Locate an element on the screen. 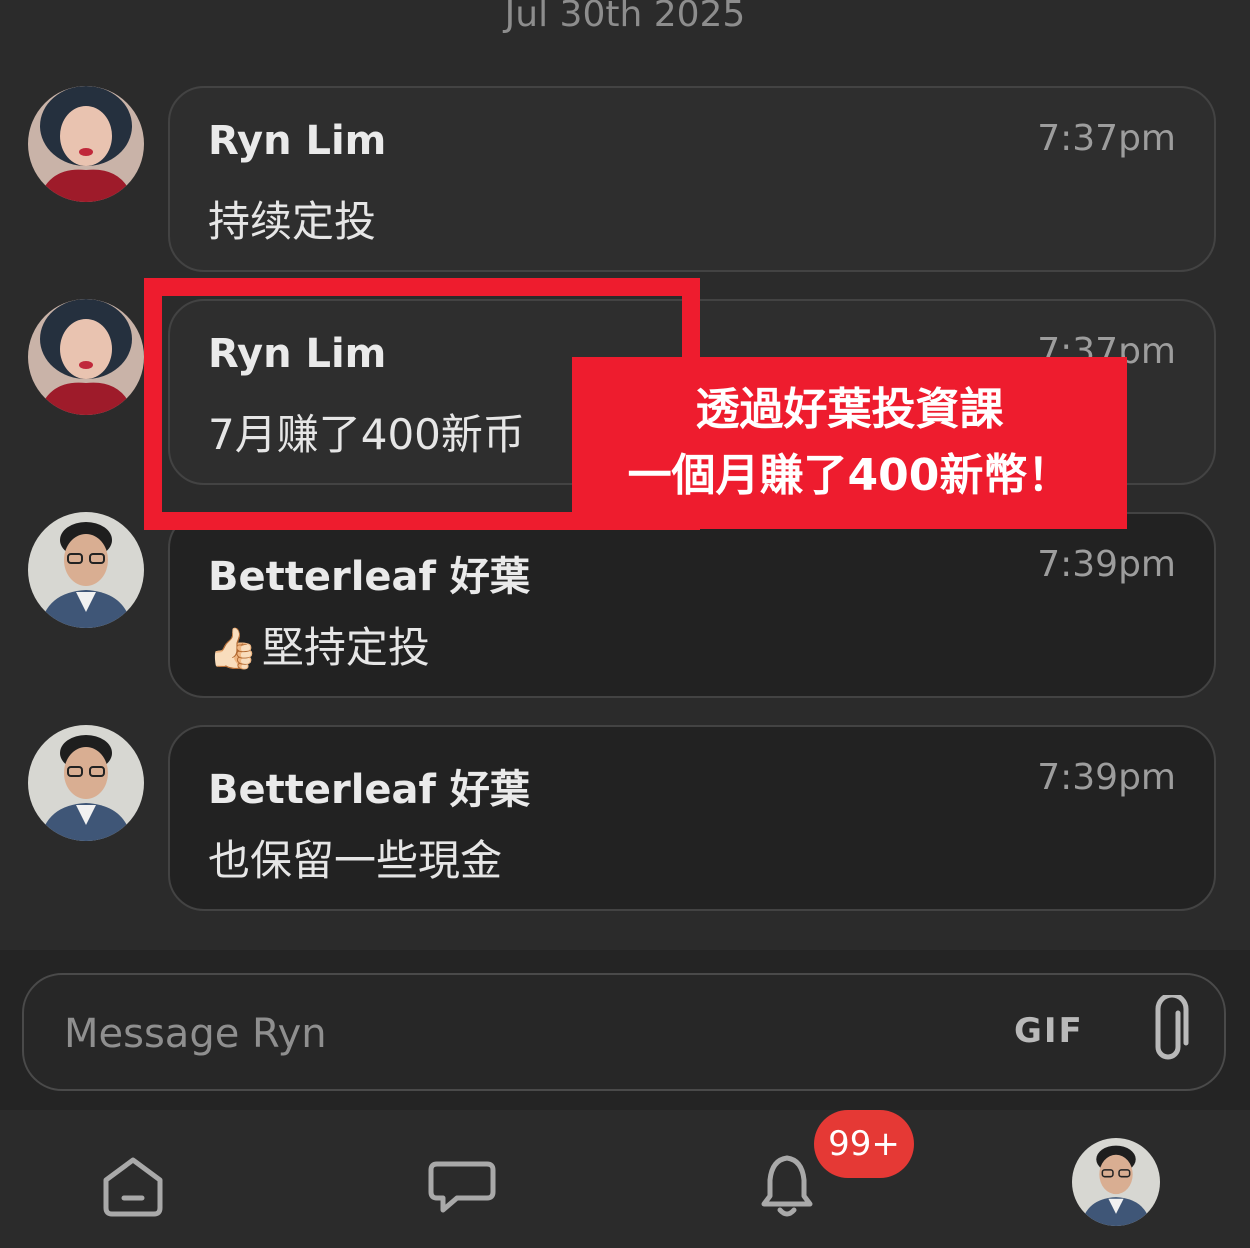  bottom-nav is located at coordinates (625, 1179).